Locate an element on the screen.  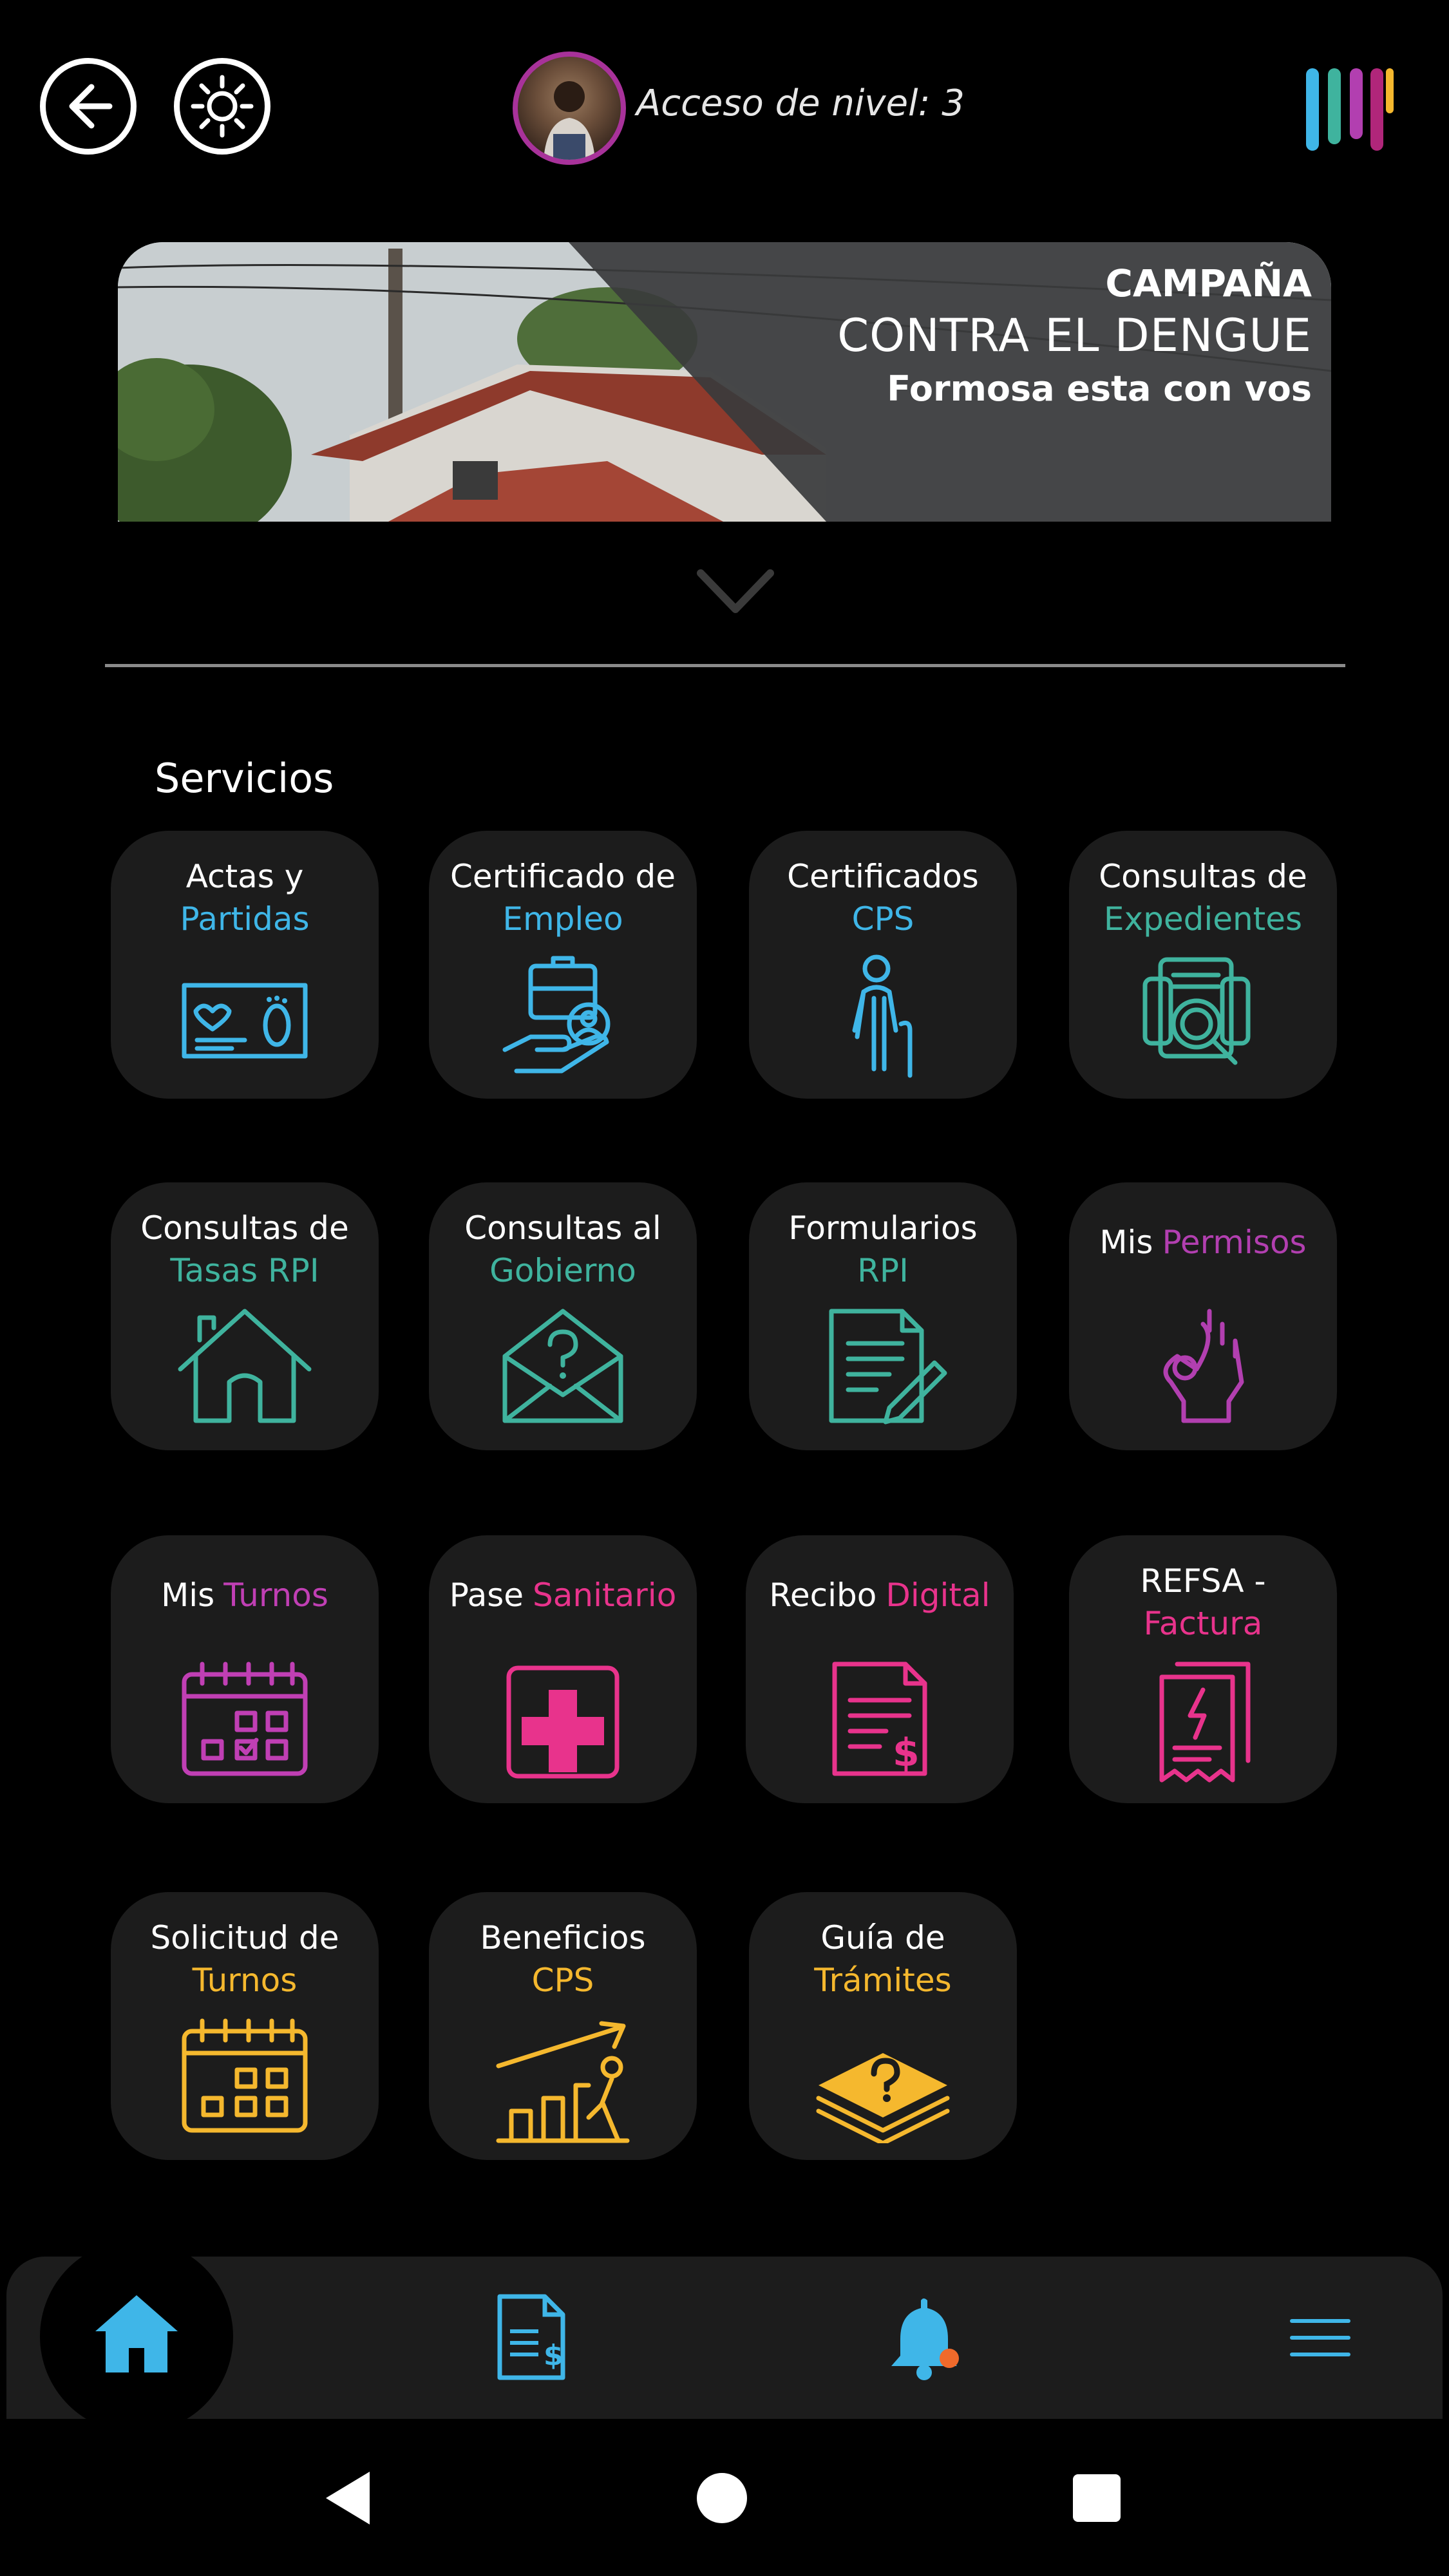
service-tile-4: Consultas de Expedientes is located at coordinates (1203, 965).